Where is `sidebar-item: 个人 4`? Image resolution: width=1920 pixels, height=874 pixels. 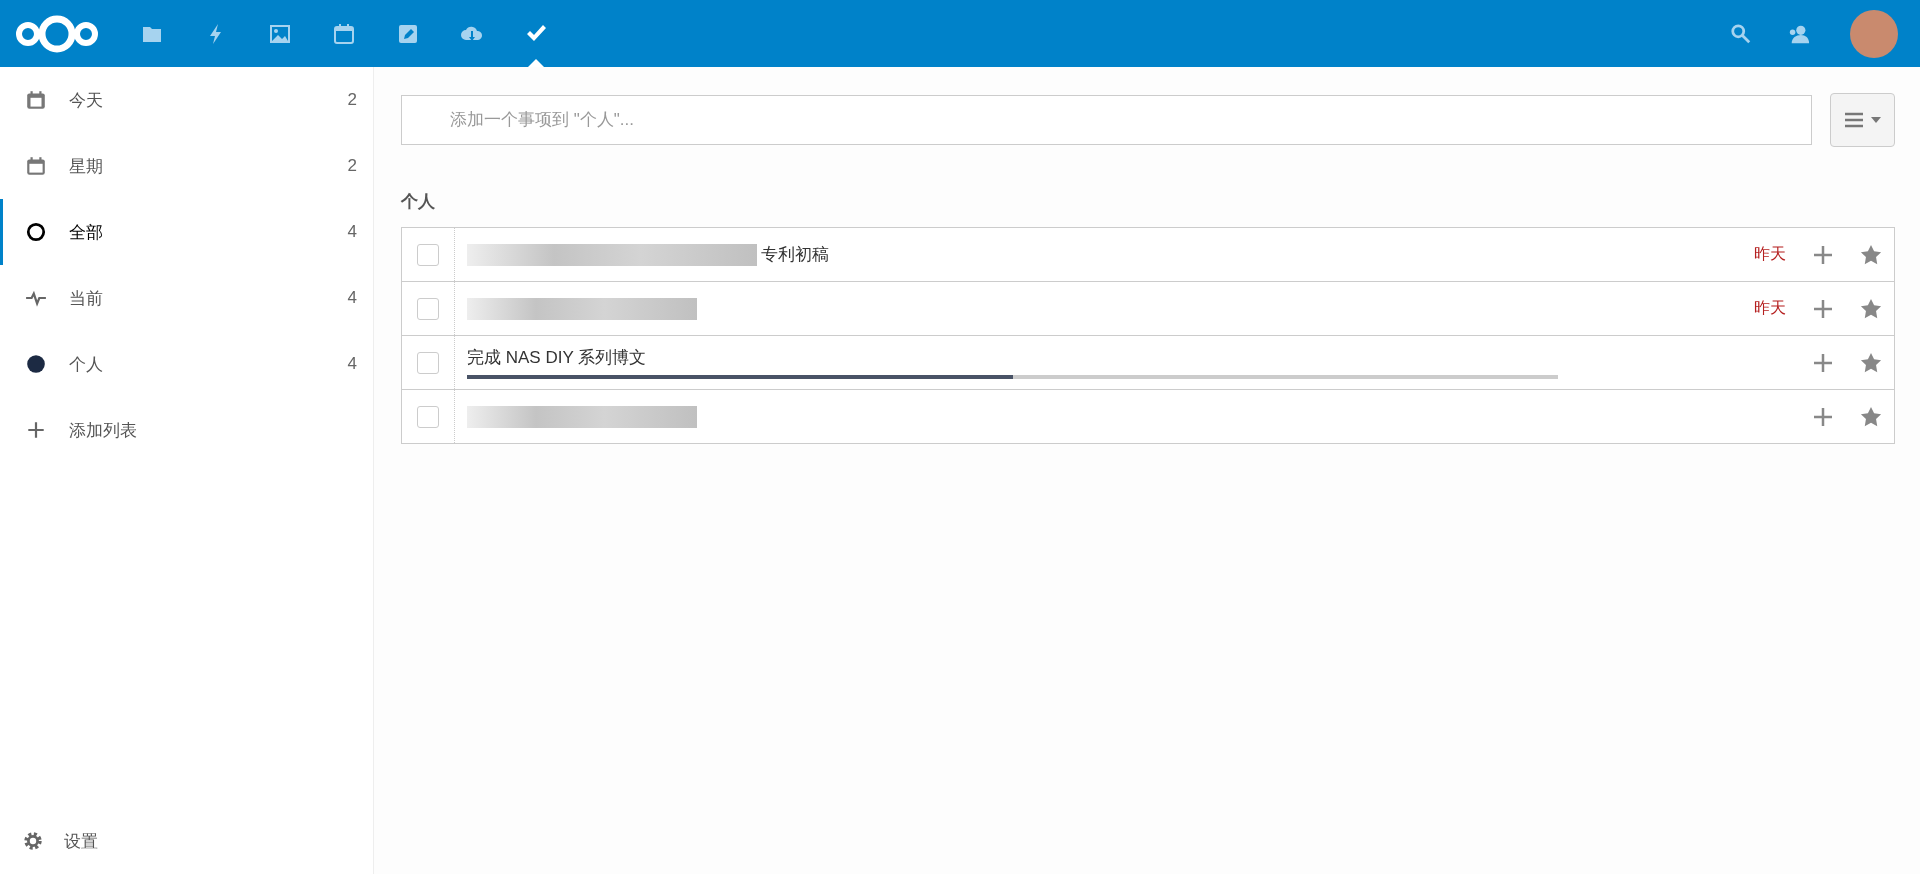 sidebar-item: 个人 4 is located at coordinates (186, 364).